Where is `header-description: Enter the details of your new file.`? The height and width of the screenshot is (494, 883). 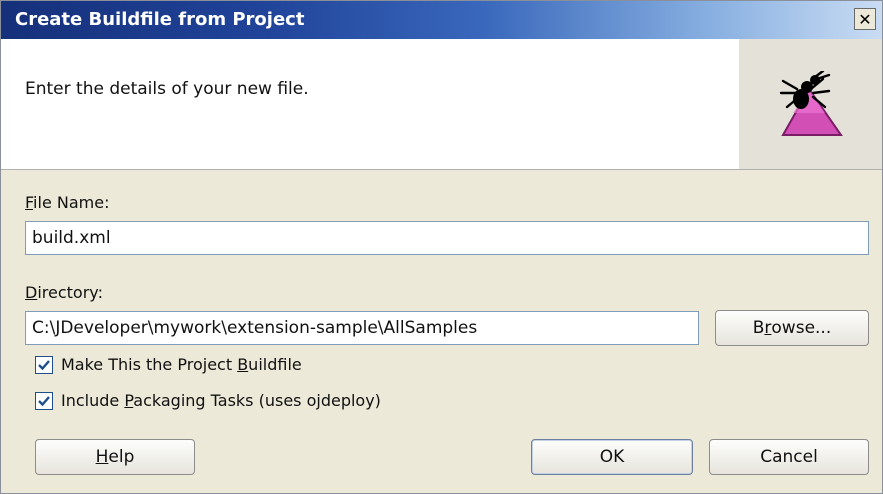
header-description: Enter the details of your new file. is located at coordinates (167, 89).